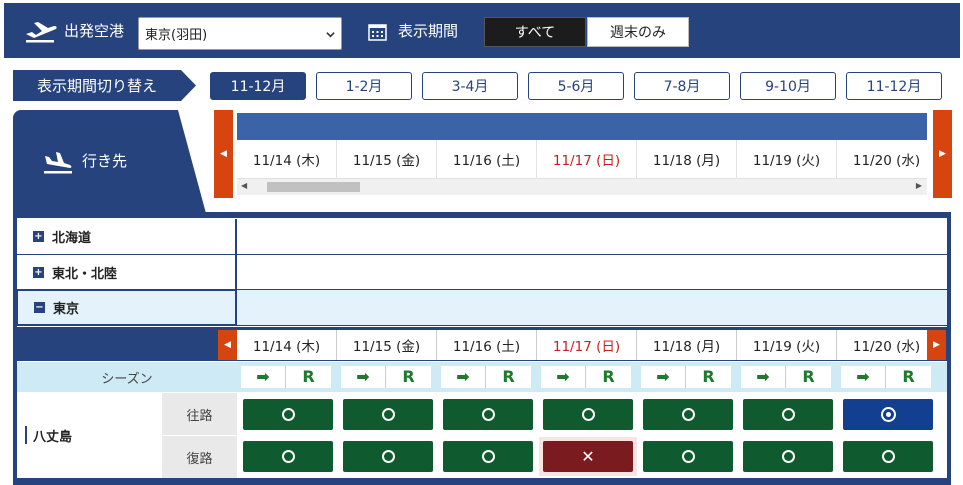  What do you see at coordinates (482, 237) in the screenshot?
I see `region-row-hokkaido: + 北海道` at bounding box center [482, 237].